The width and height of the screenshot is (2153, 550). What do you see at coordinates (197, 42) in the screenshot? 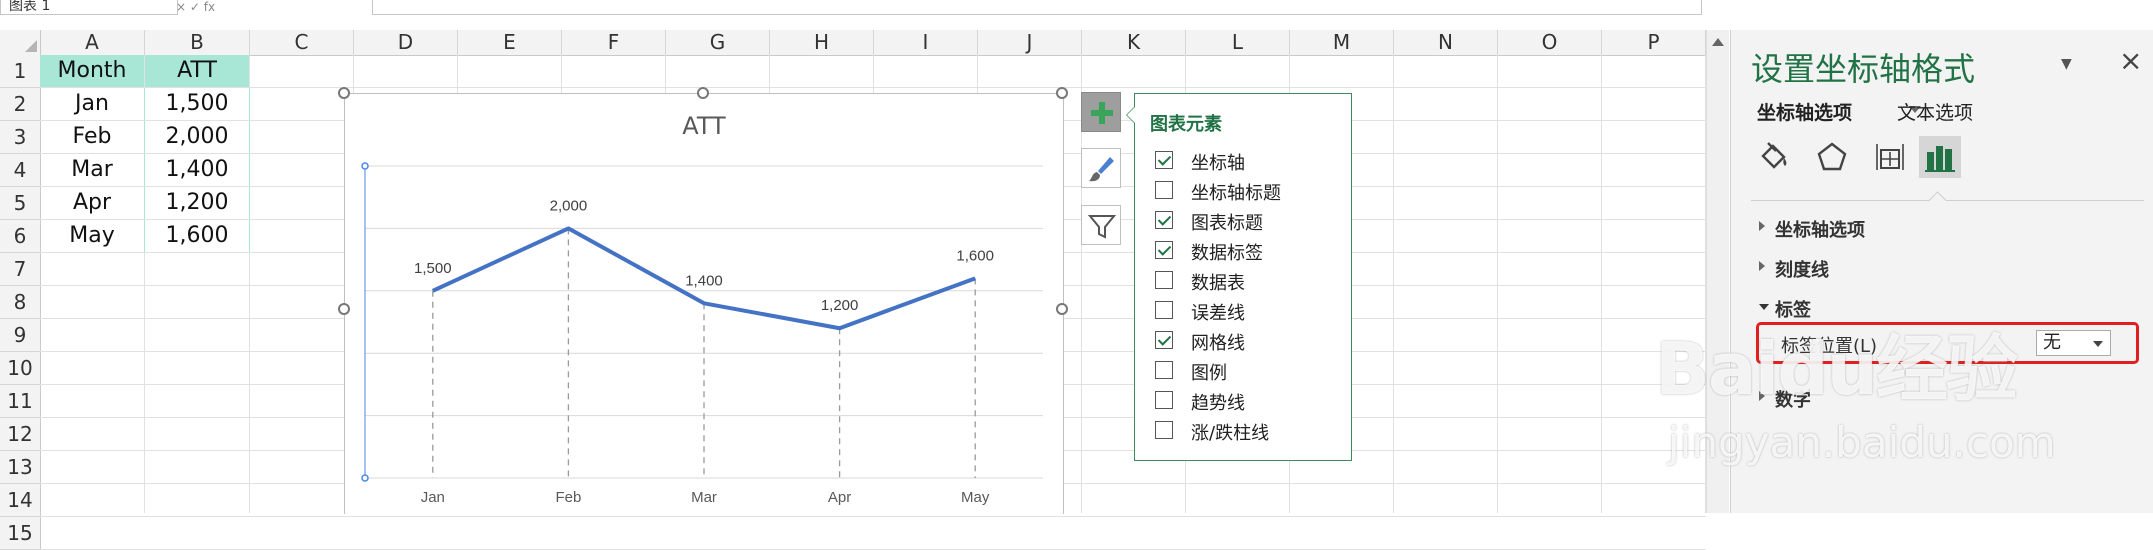
I see `column-header-b: B` at bounding box center [197, 42].